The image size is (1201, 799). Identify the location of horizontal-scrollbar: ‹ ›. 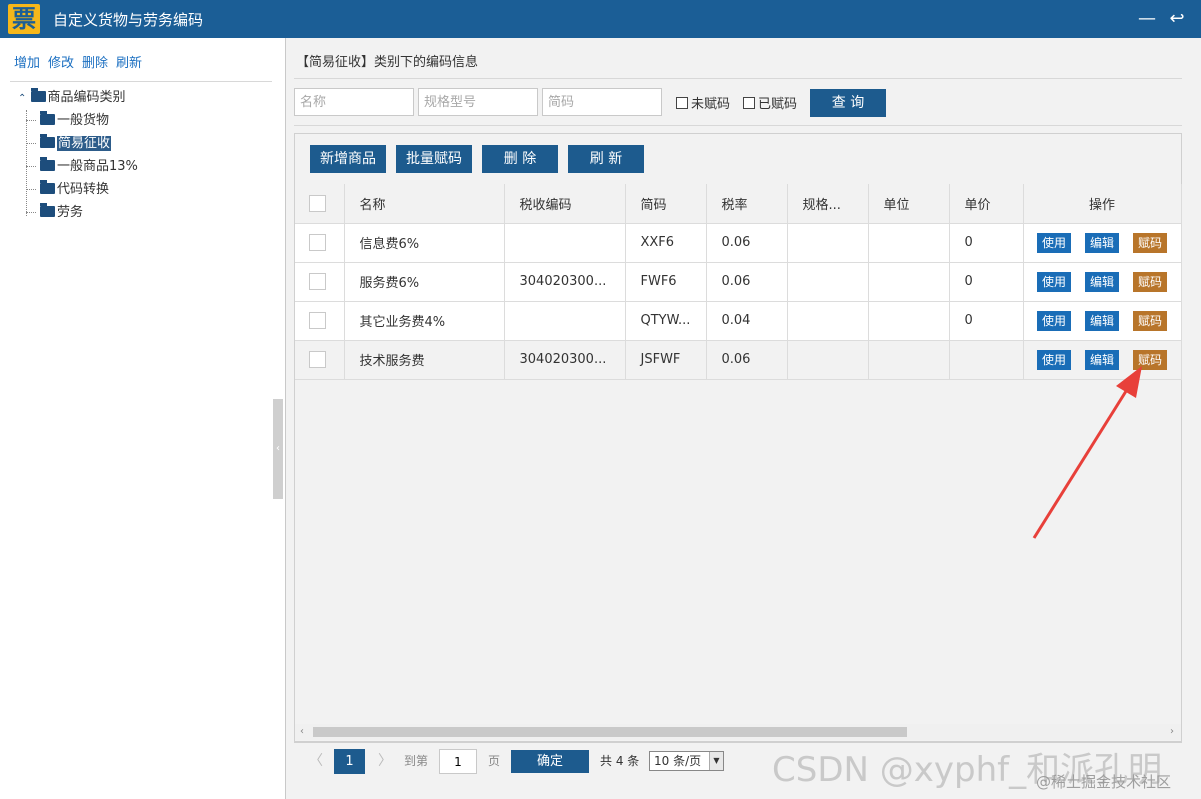
(738, 732).